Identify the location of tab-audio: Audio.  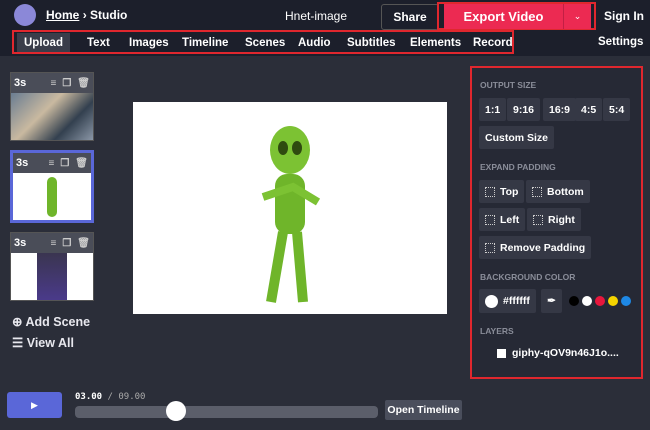
(314, 42).